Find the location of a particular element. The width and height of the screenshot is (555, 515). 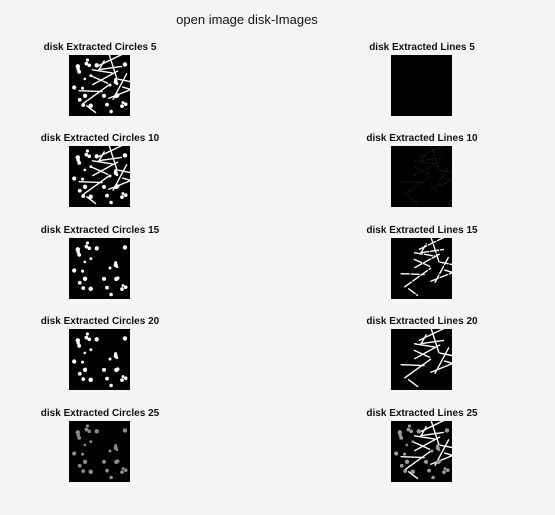

panel-title: disk Extracted Lines 25 is located at coordinates (422, 413).